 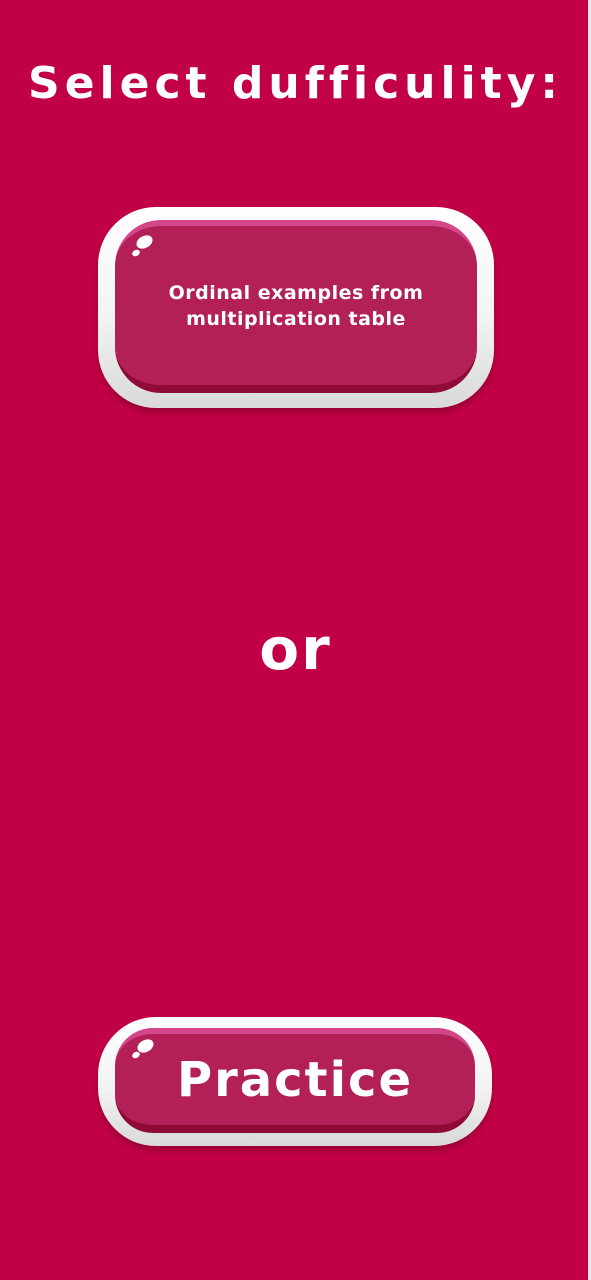 I want to click on practice-label: Practice, so click(x=295, y=1079).